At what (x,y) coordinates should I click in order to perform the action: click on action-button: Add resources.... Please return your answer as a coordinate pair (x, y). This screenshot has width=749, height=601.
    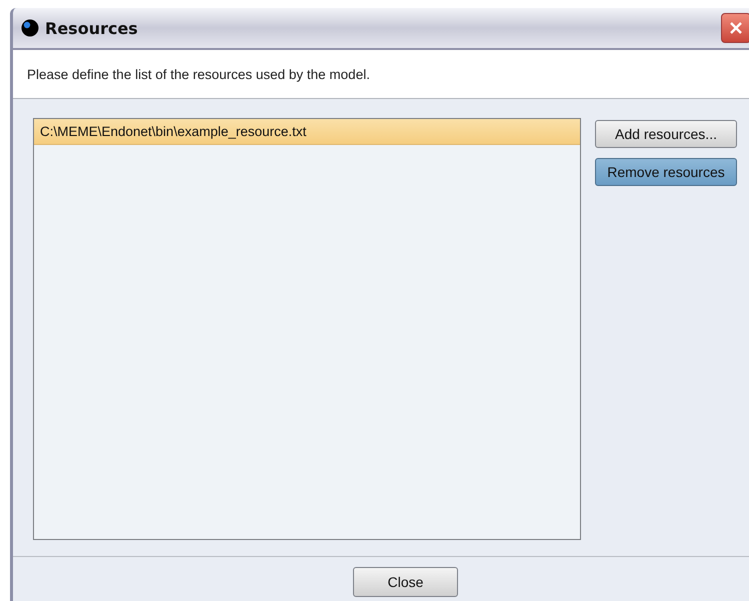
    Looking at the image, I should click on (666, 134).